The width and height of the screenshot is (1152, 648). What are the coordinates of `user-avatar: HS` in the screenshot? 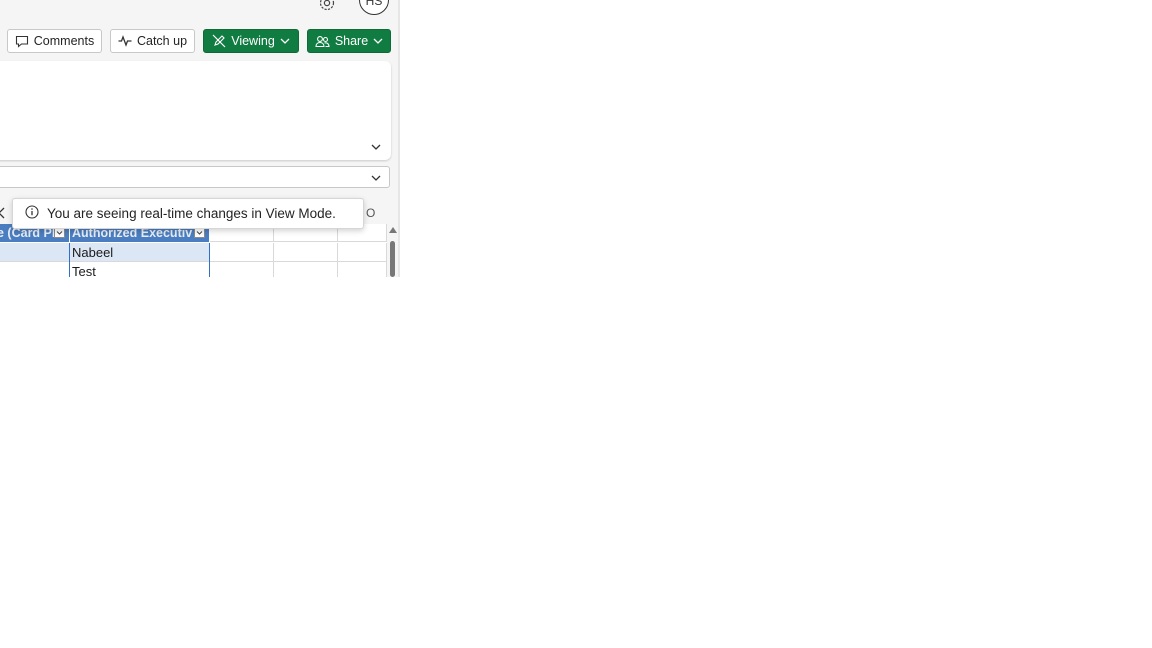 It's located at (374, 7).